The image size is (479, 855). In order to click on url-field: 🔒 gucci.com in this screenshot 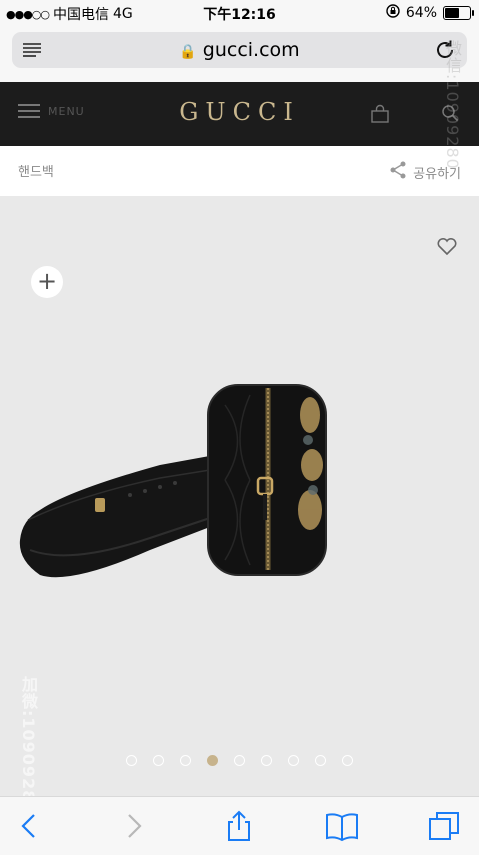, I will do `click(239, 50)`.